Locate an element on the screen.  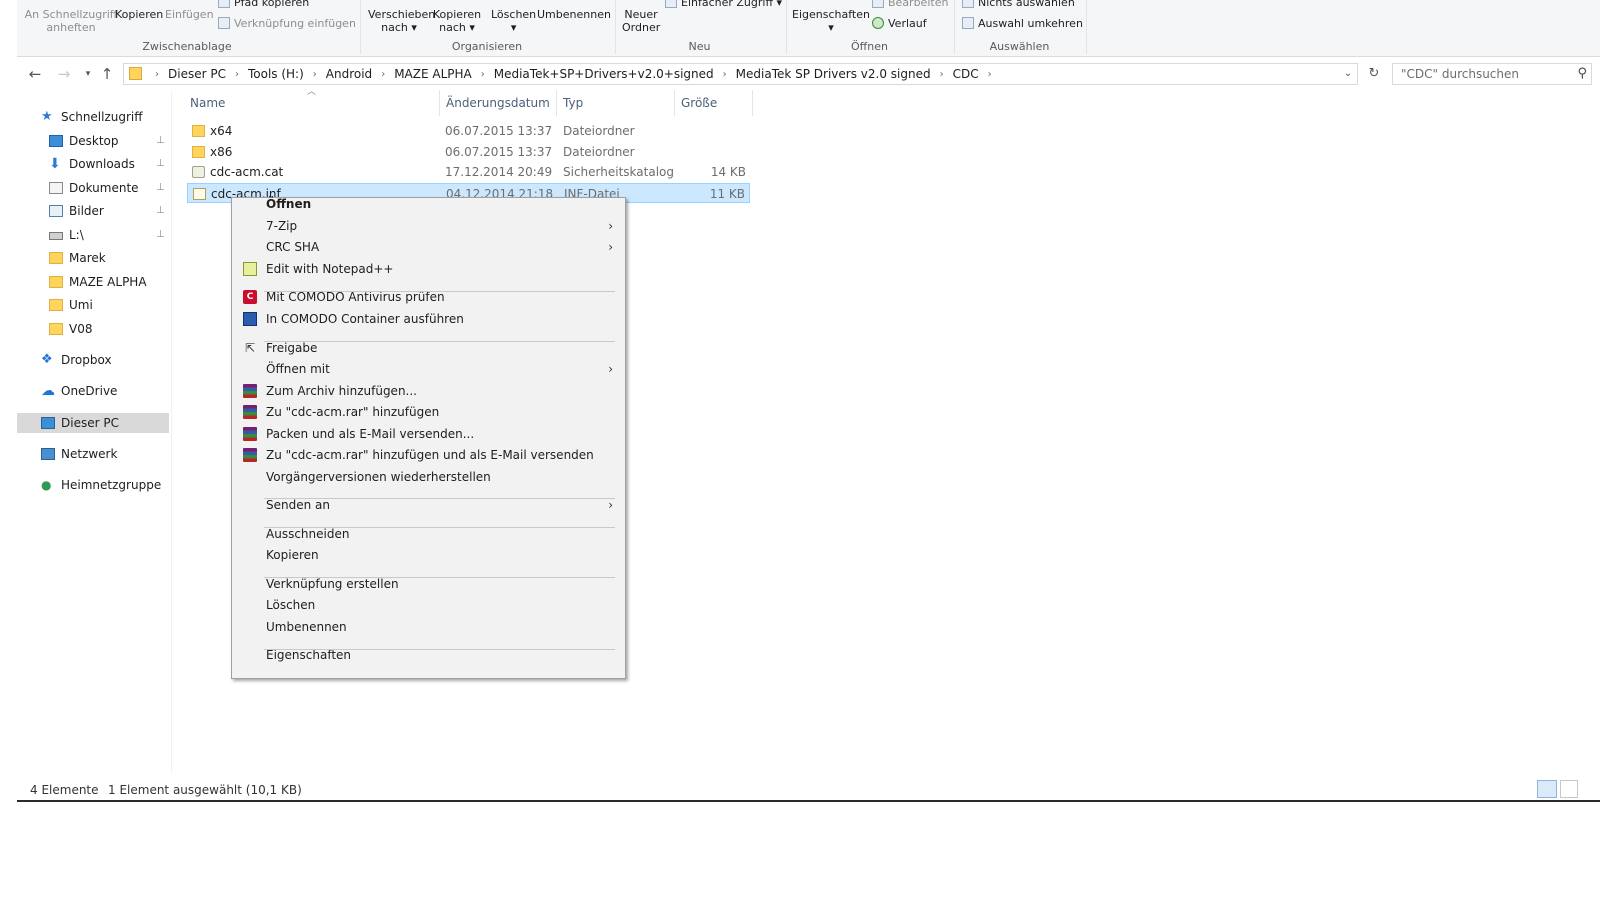
context-menu-item: Öffnen mit › is located at coordinates (428, 369).